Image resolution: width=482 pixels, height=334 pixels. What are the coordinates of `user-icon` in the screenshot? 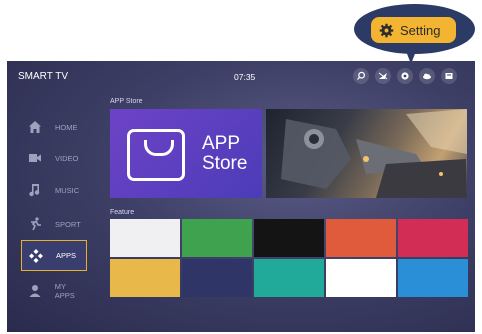 It's located at (35, 291).